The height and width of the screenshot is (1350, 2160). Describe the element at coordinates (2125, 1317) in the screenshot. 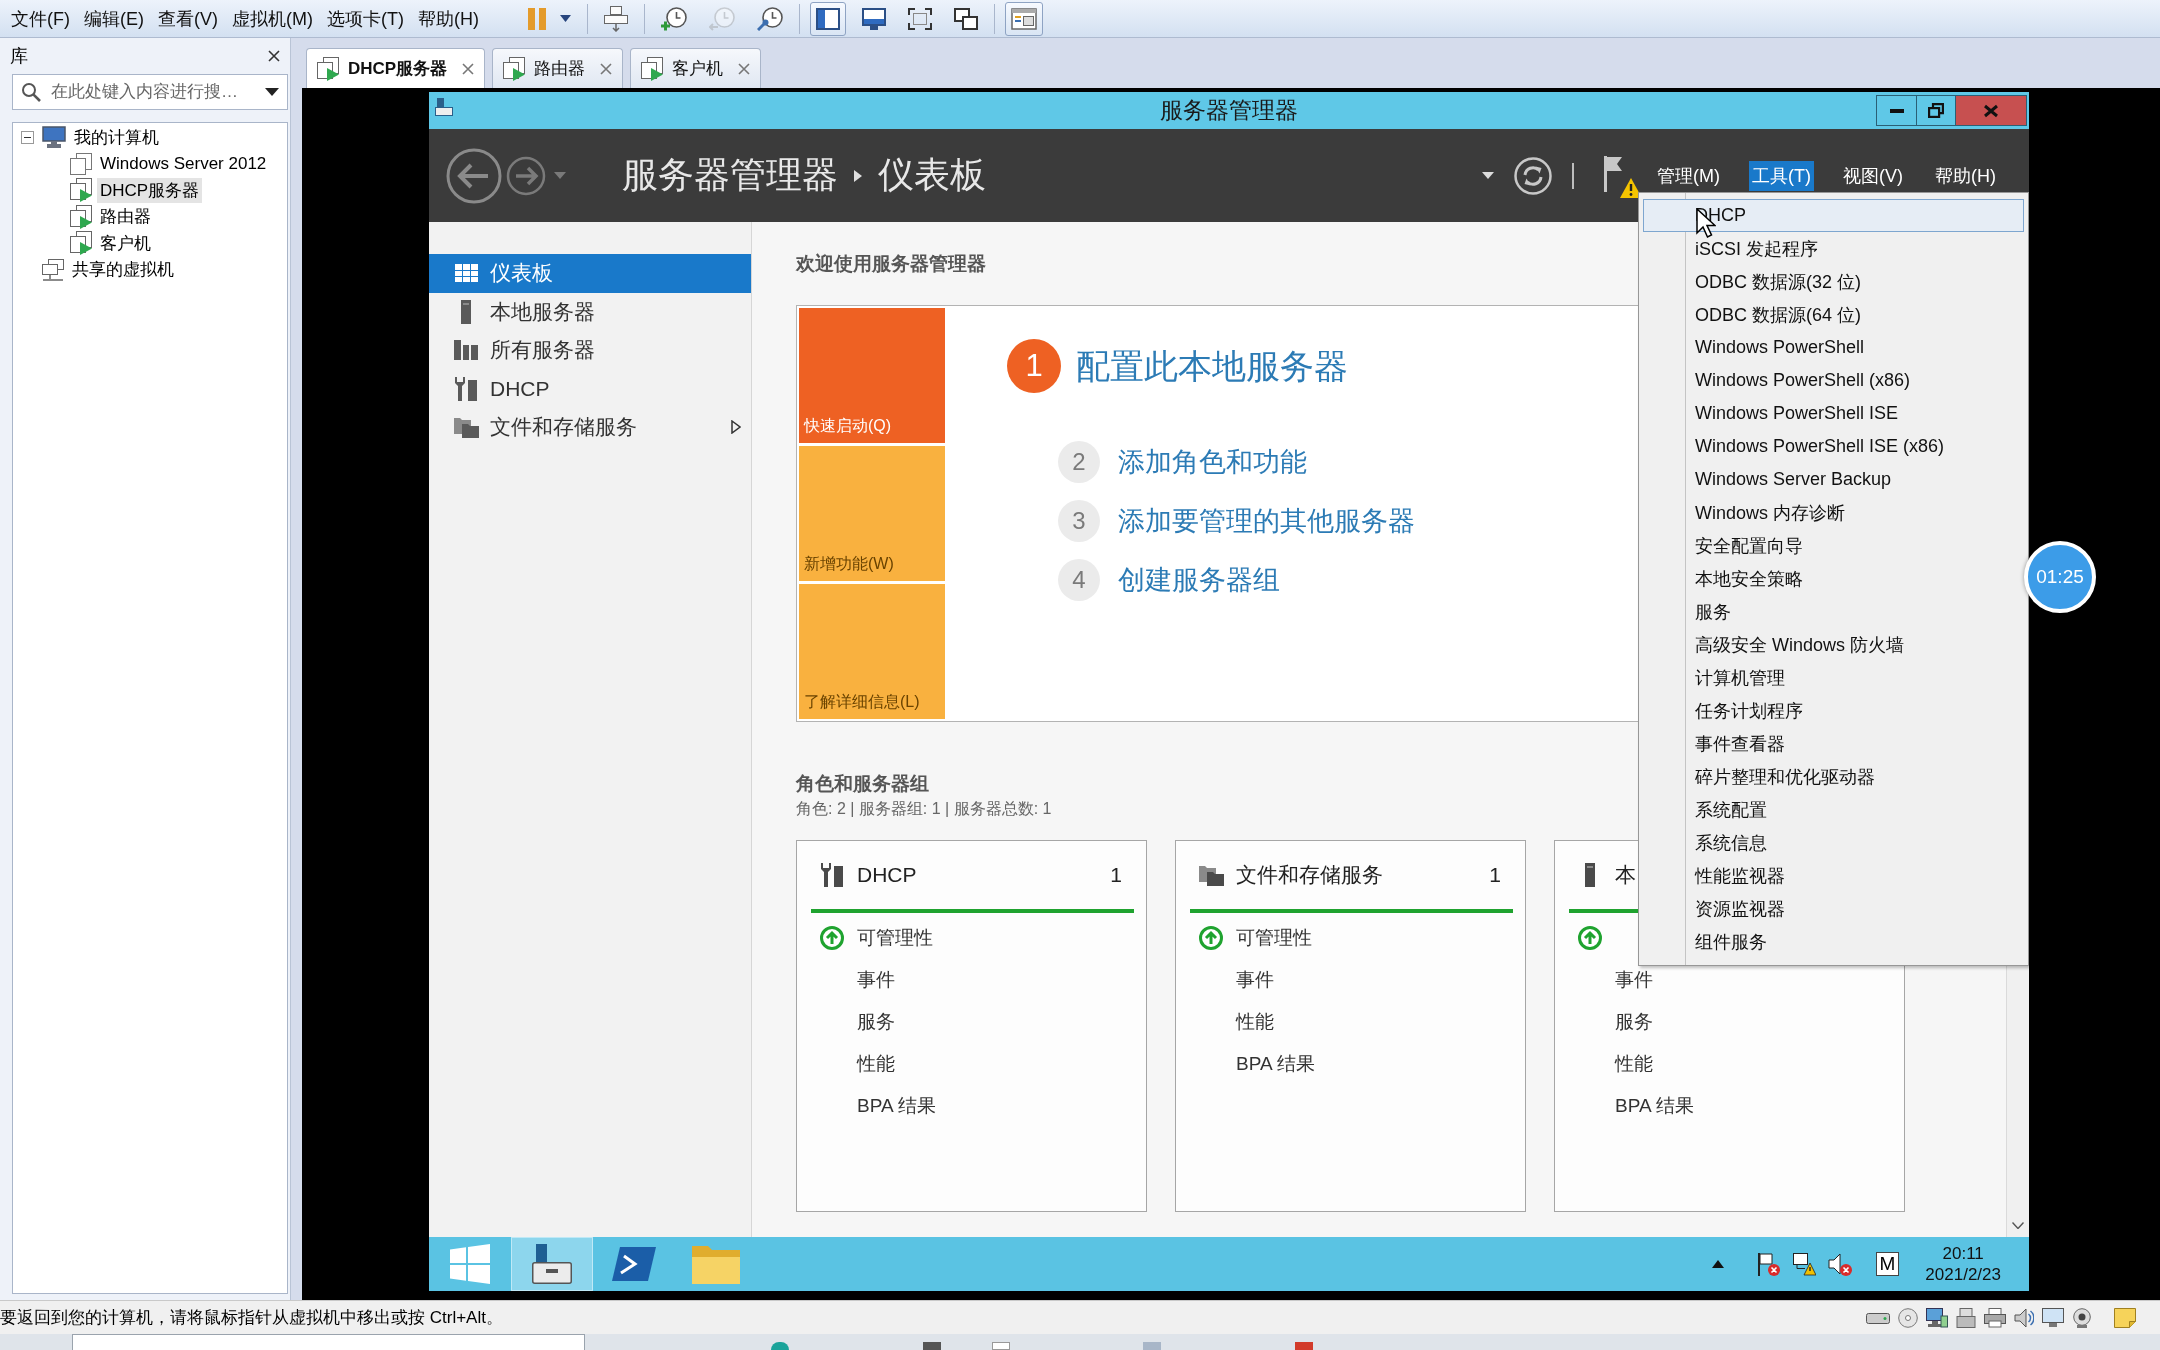

I see `note-icon` at that location.